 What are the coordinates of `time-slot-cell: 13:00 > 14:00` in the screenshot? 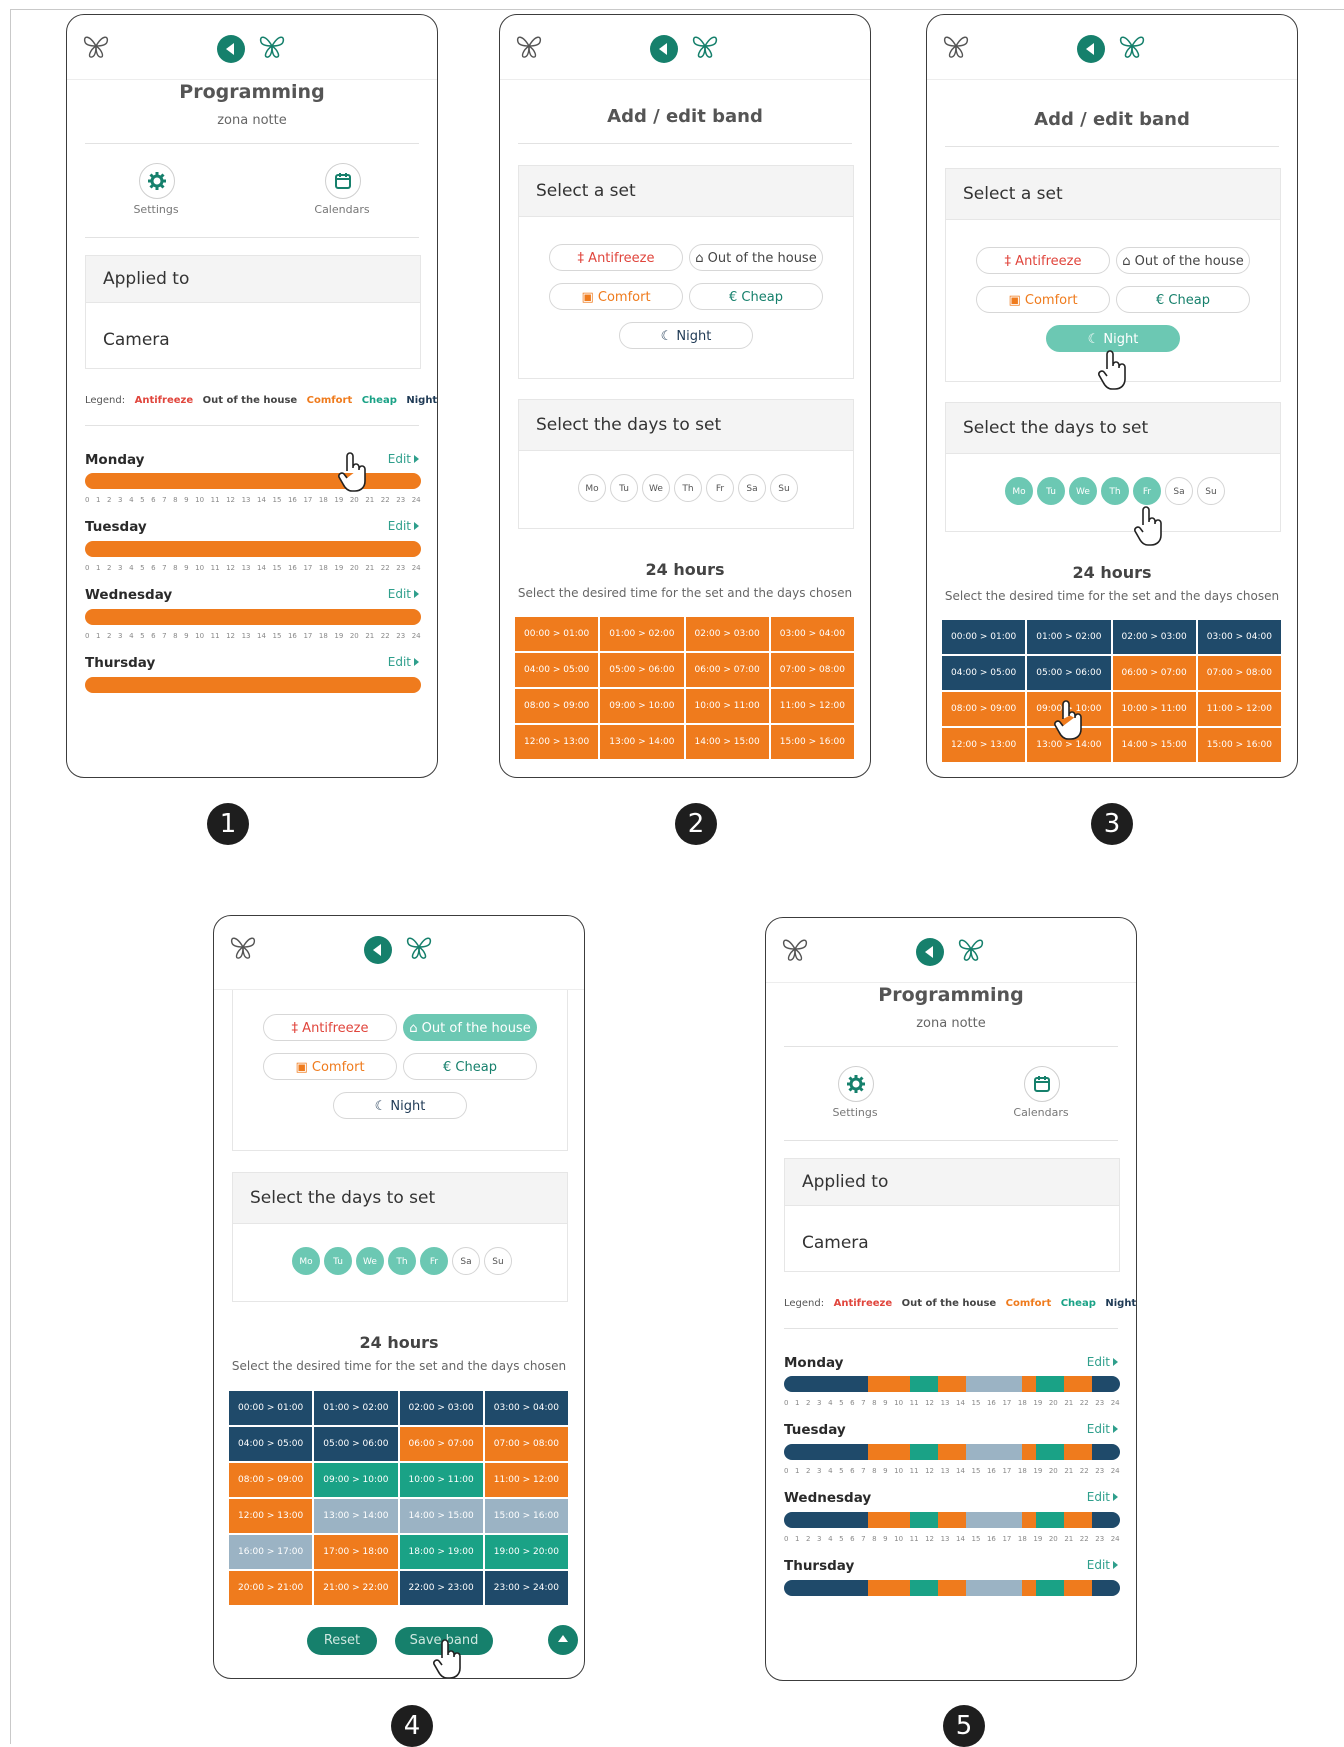 It's located at (642, 742).